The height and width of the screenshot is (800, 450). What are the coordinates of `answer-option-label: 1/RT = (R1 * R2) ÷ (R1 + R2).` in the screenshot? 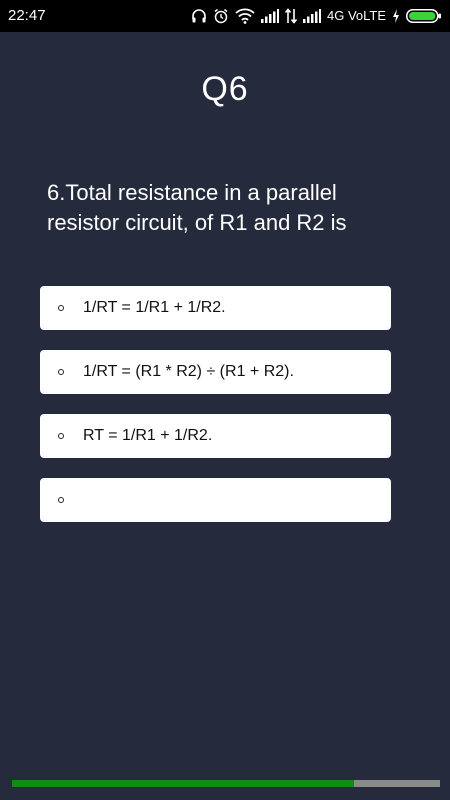 It's located at (188, 371).